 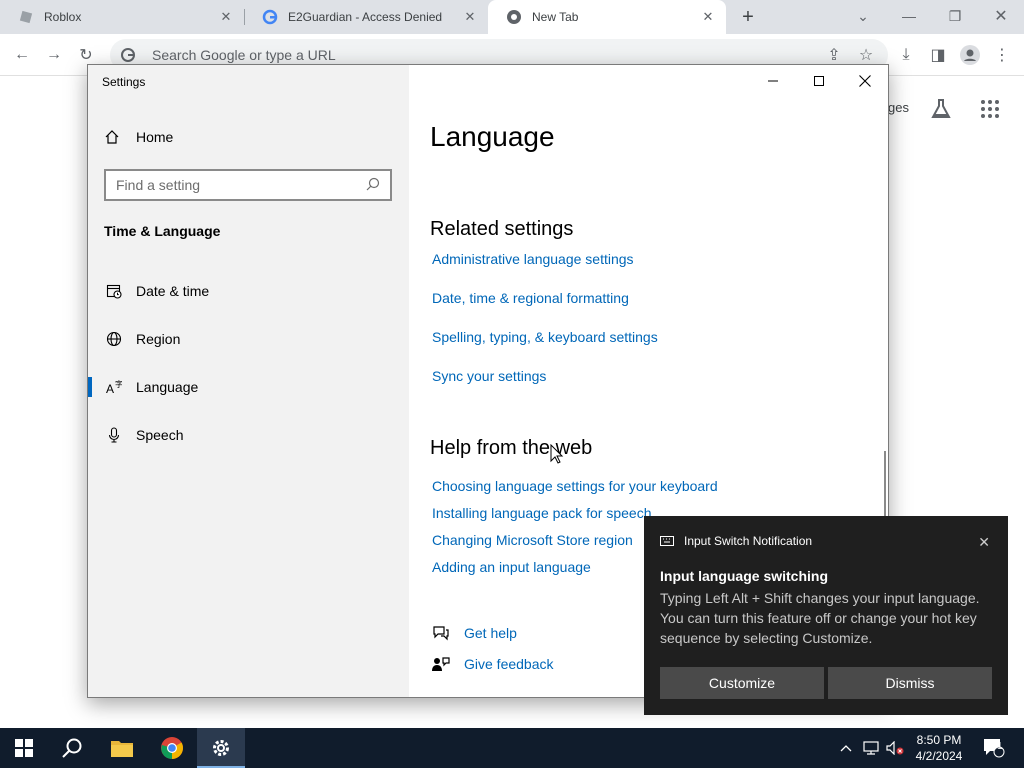 I want to click on restore-browser-icon: ❐, so click(x=955, y=16).